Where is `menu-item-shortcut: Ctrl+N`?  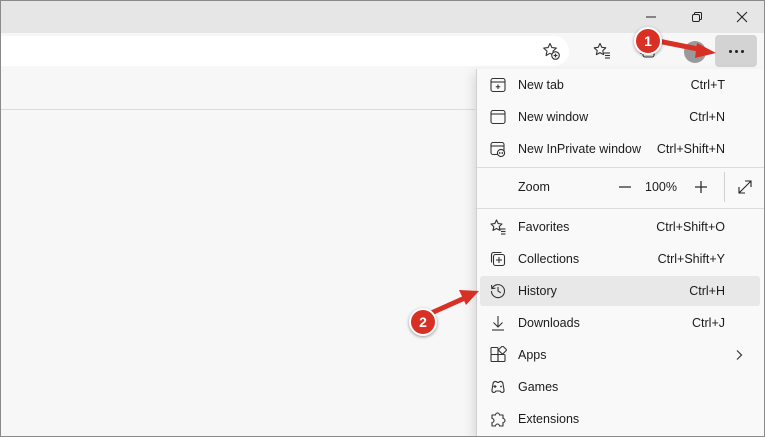 menu-item-shortcut: Ctrl+N is located at coordinates (707, 117).